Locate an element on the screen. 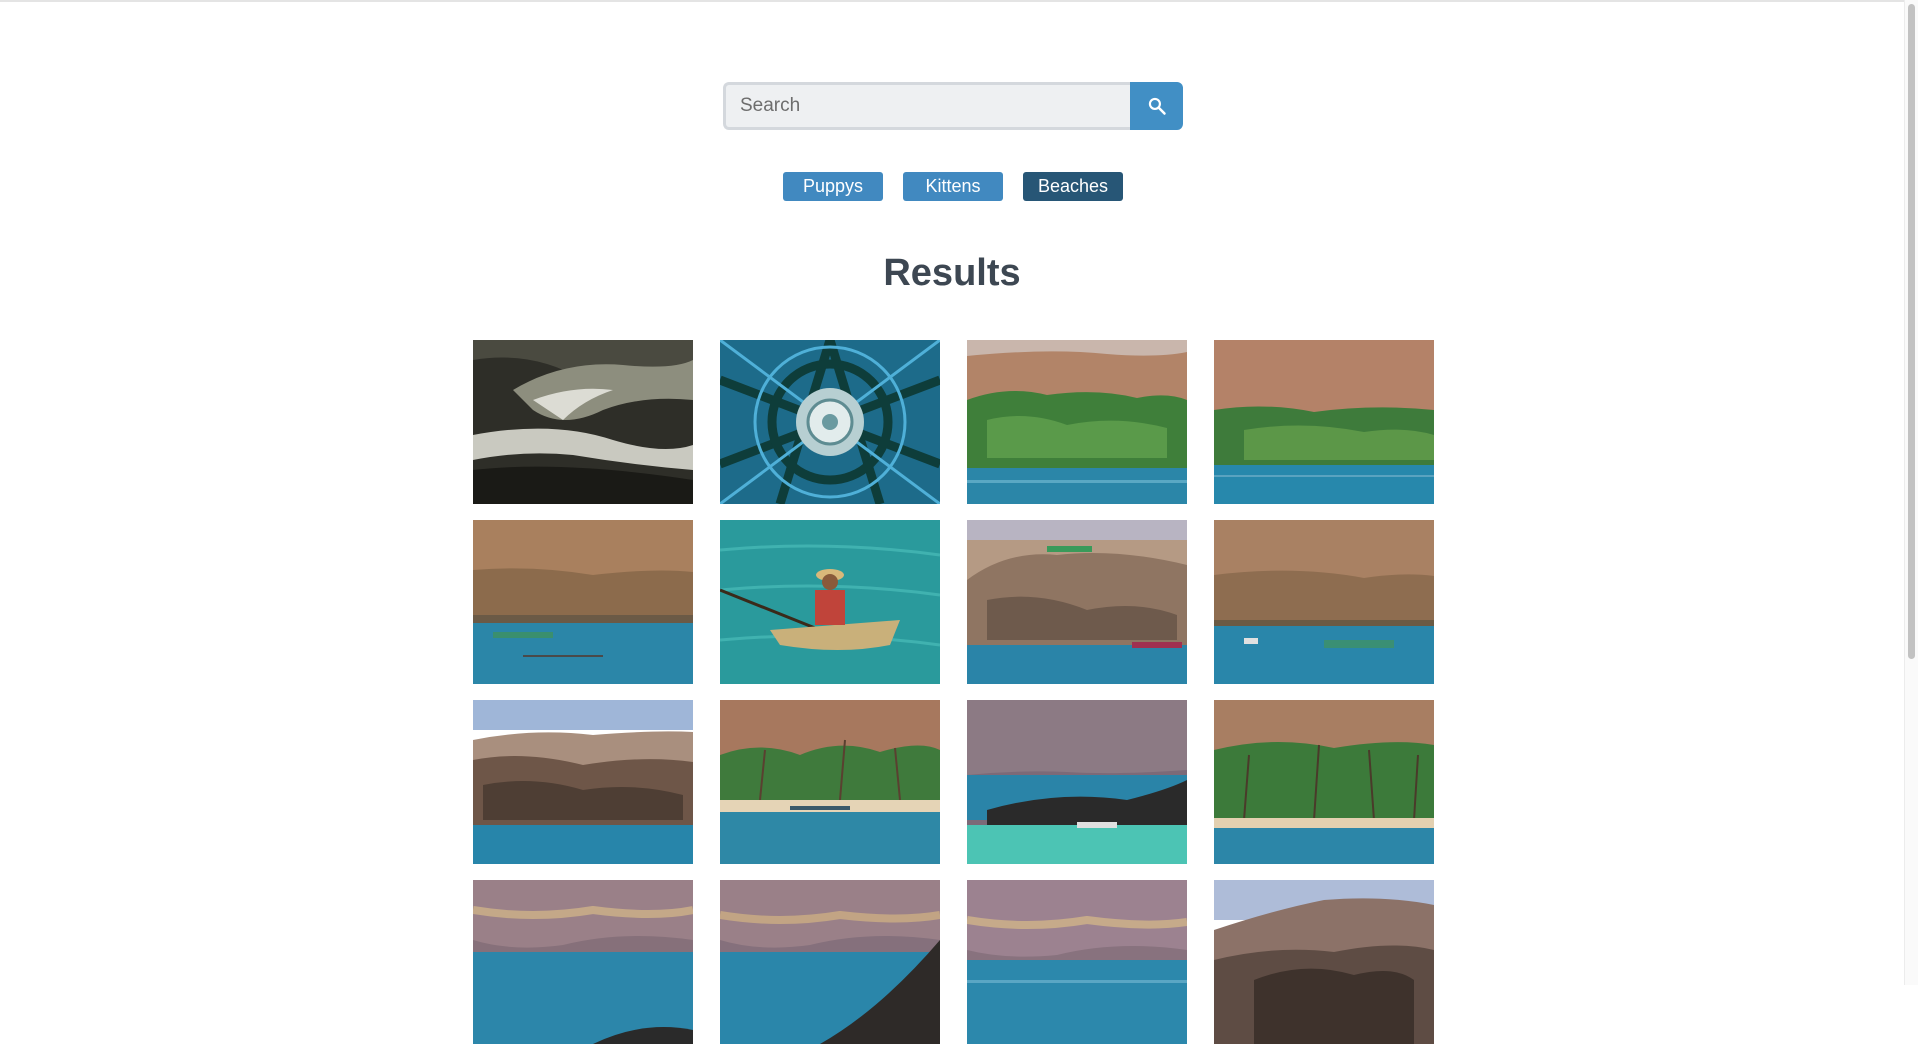 Image resolution: width=1918 pixels, height=1044 pixels. search-button is located at coordinates (1156, 106).